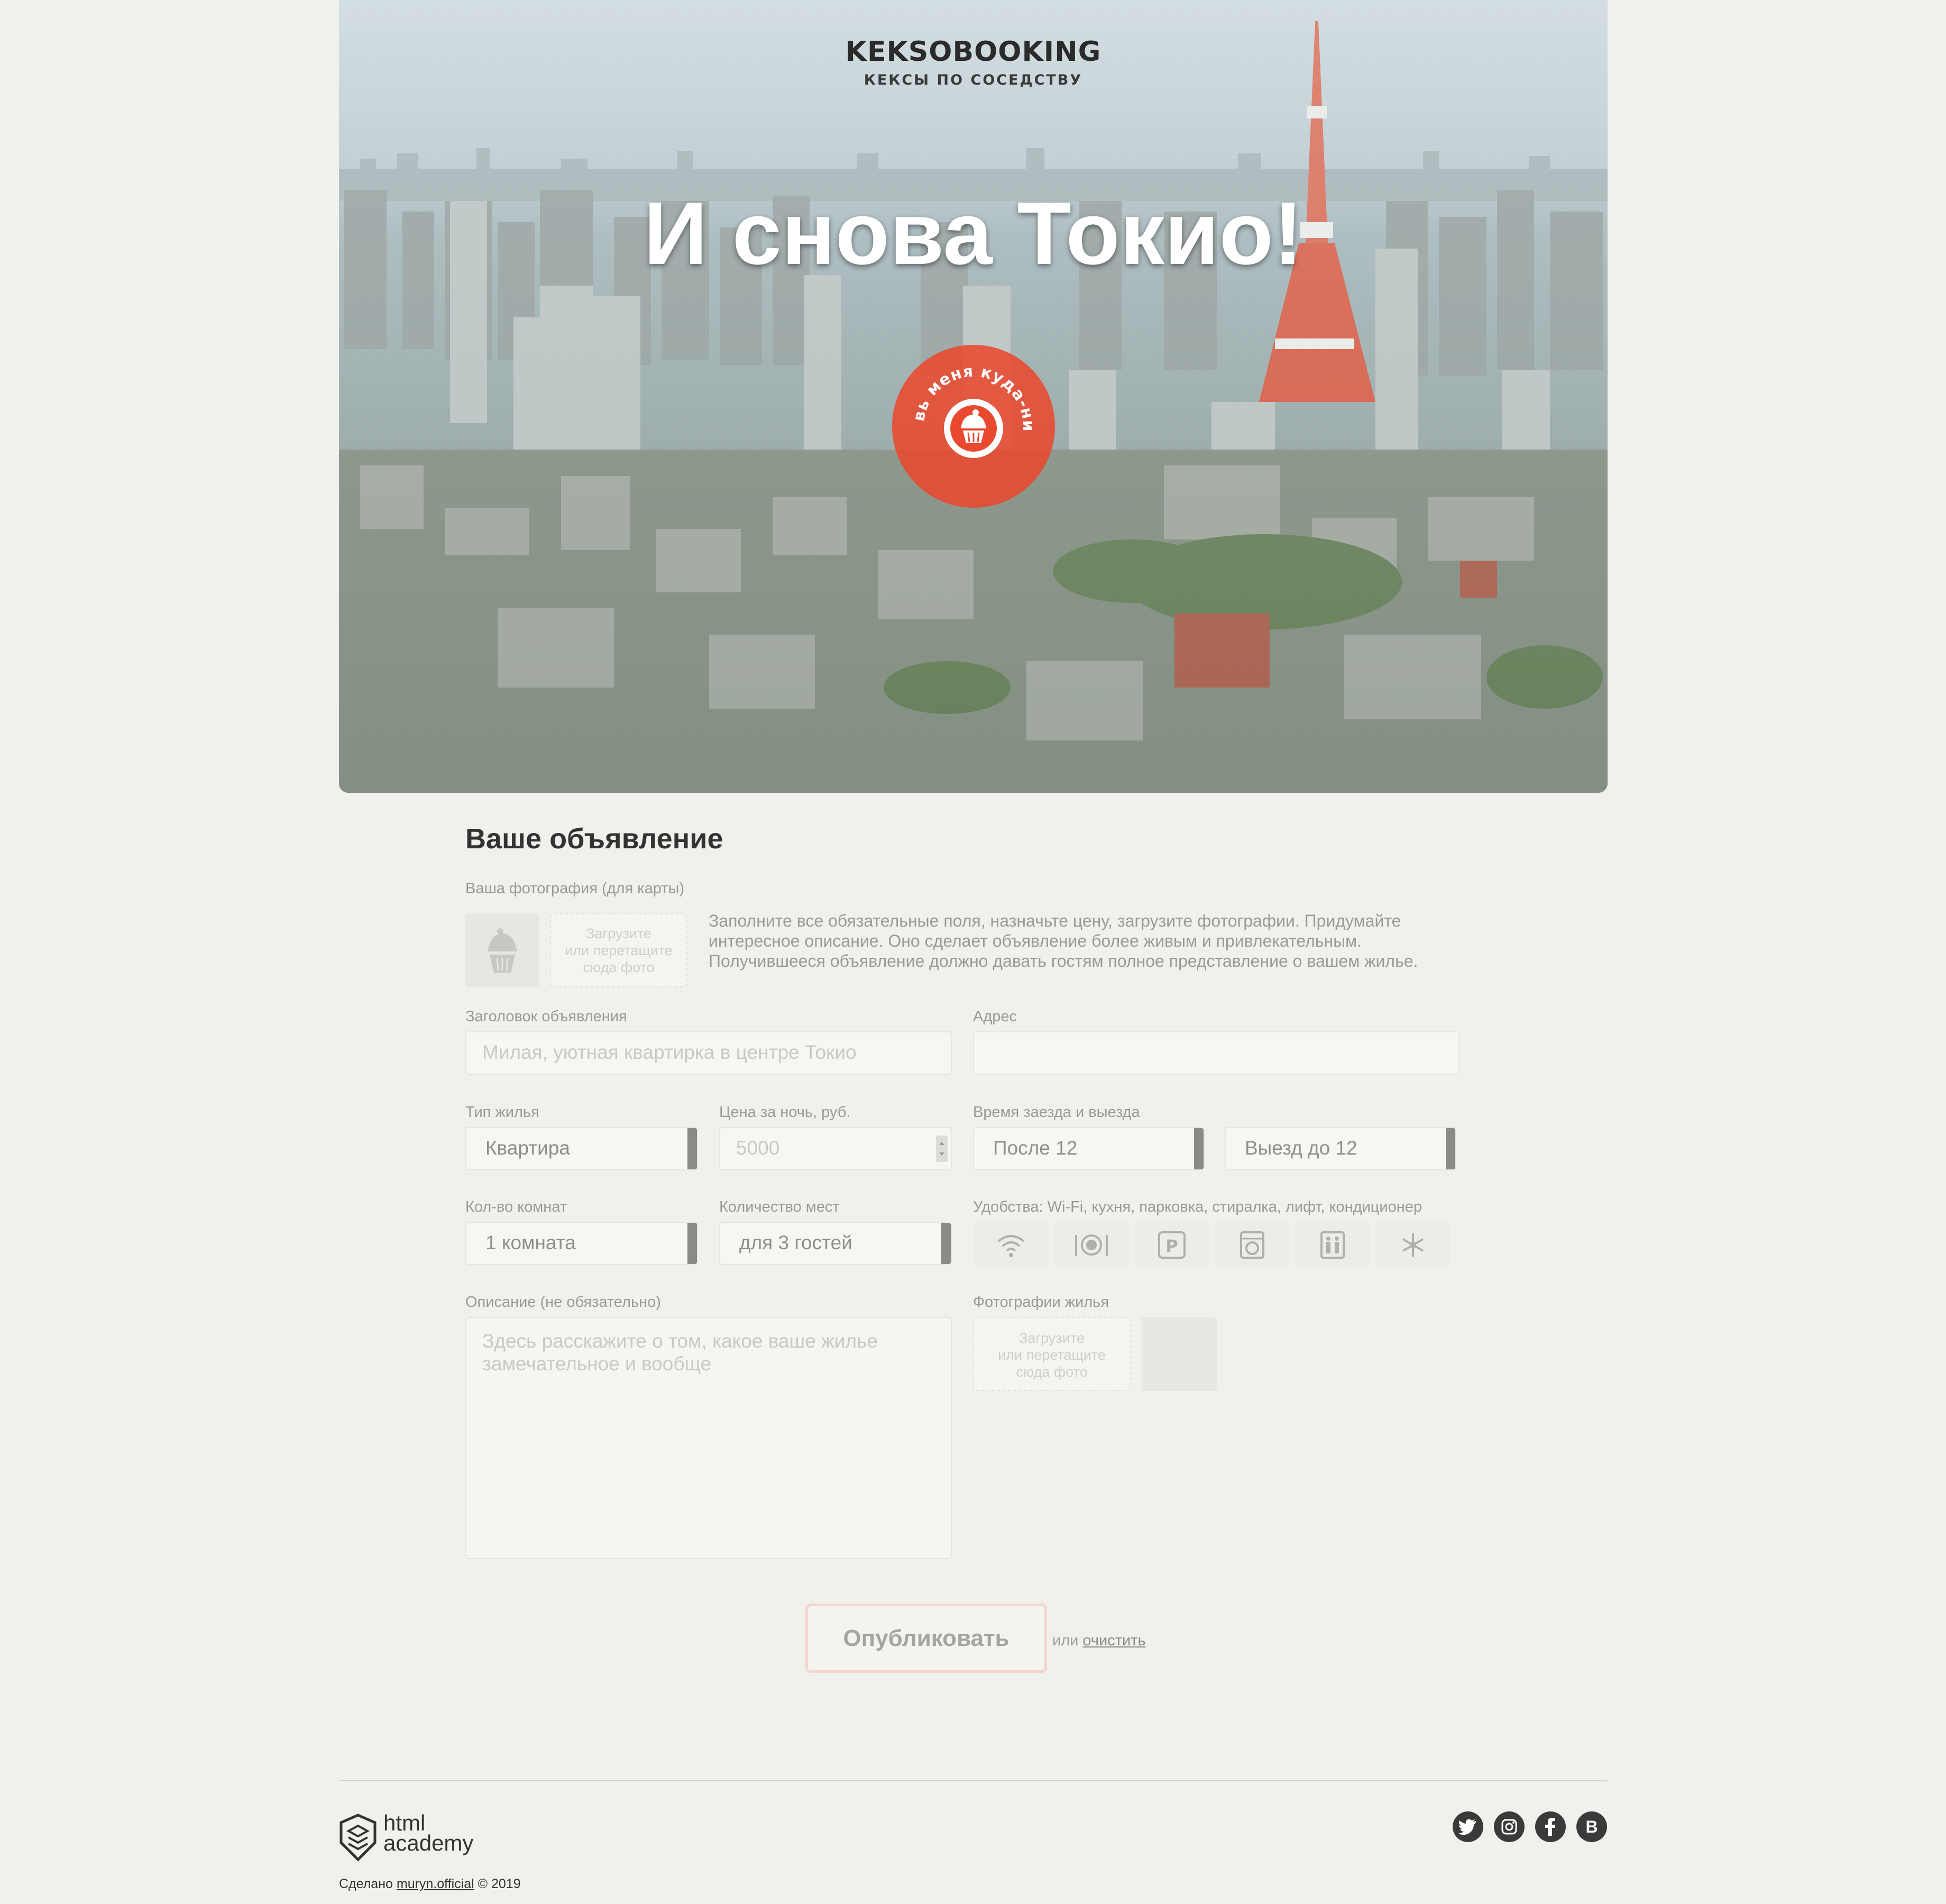 This screenshot has width=1946, height=1904. I want to click on instagram-icon, so click(1509, 1827).